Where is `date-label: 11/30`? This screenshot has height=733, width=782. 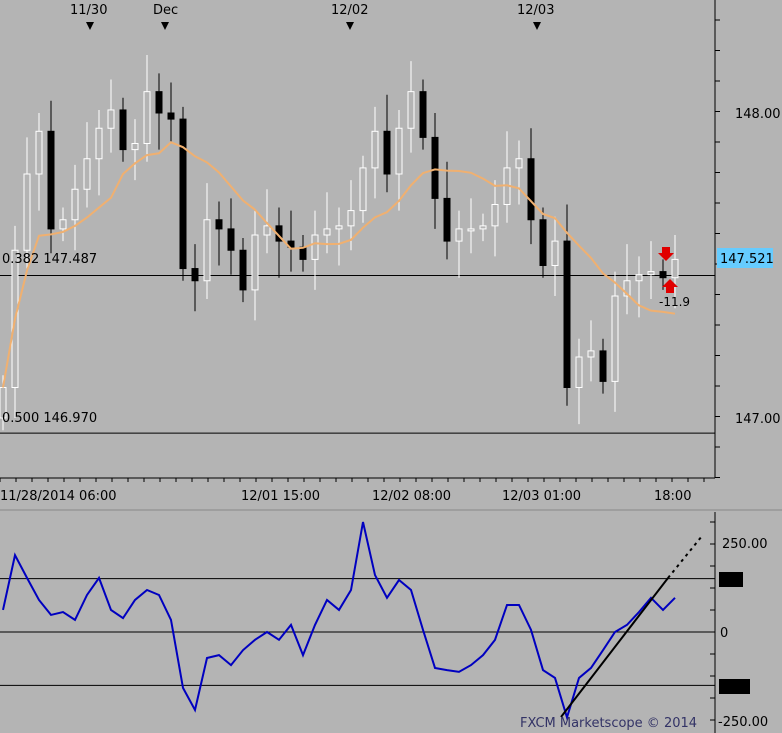
date-label: 11/30 is located at coordinates (88, 10).